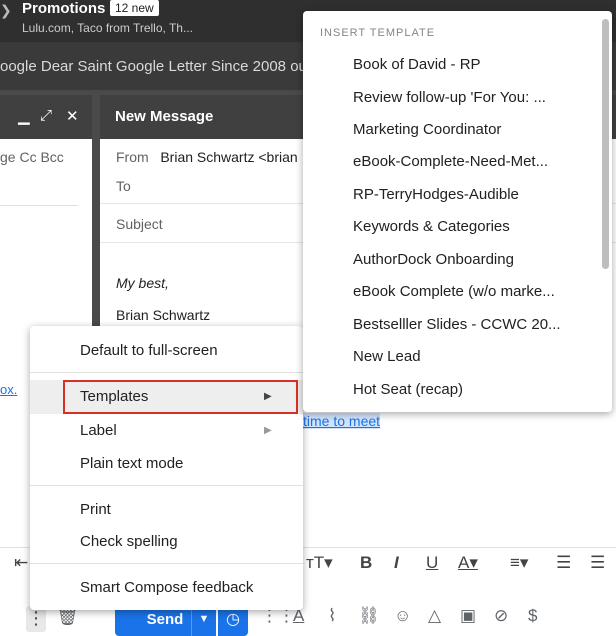 The height and width of the screenshot is (636, 616). What do you see at coordinates (396, 563) in the screenshot?
I see `italic-icon: I` at bounding box center [396, 563].